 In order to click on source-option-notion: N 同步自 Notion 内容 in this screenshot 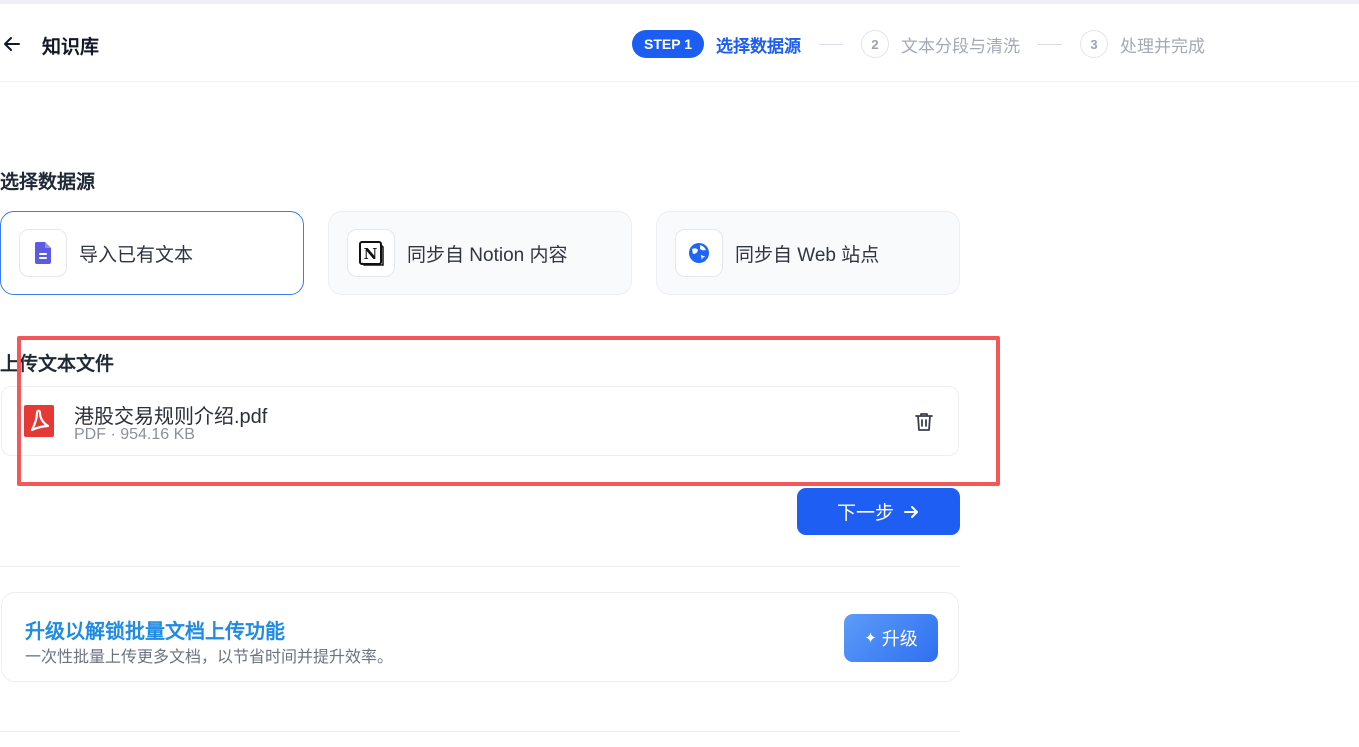, I will do `click(480, 253)`.